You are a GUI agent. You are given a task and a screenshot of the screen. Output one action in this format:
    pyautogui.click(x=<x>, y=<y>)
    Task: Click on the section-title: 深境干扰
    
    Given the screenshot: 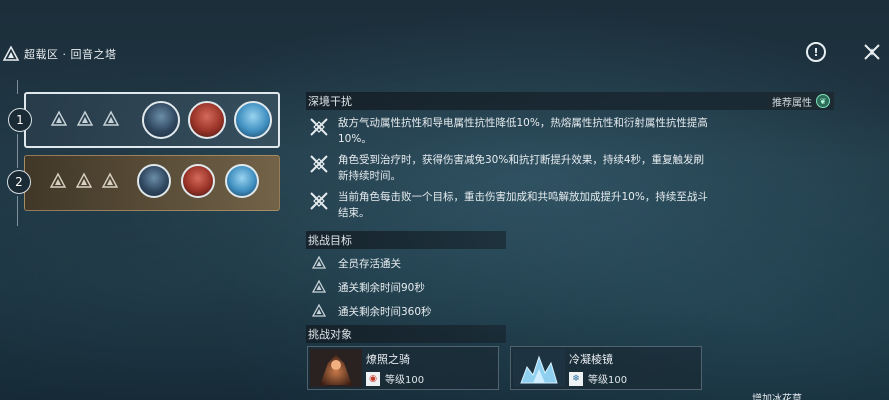 What is the action you would take?
    pyautogui.click(x=330, y=101)
    